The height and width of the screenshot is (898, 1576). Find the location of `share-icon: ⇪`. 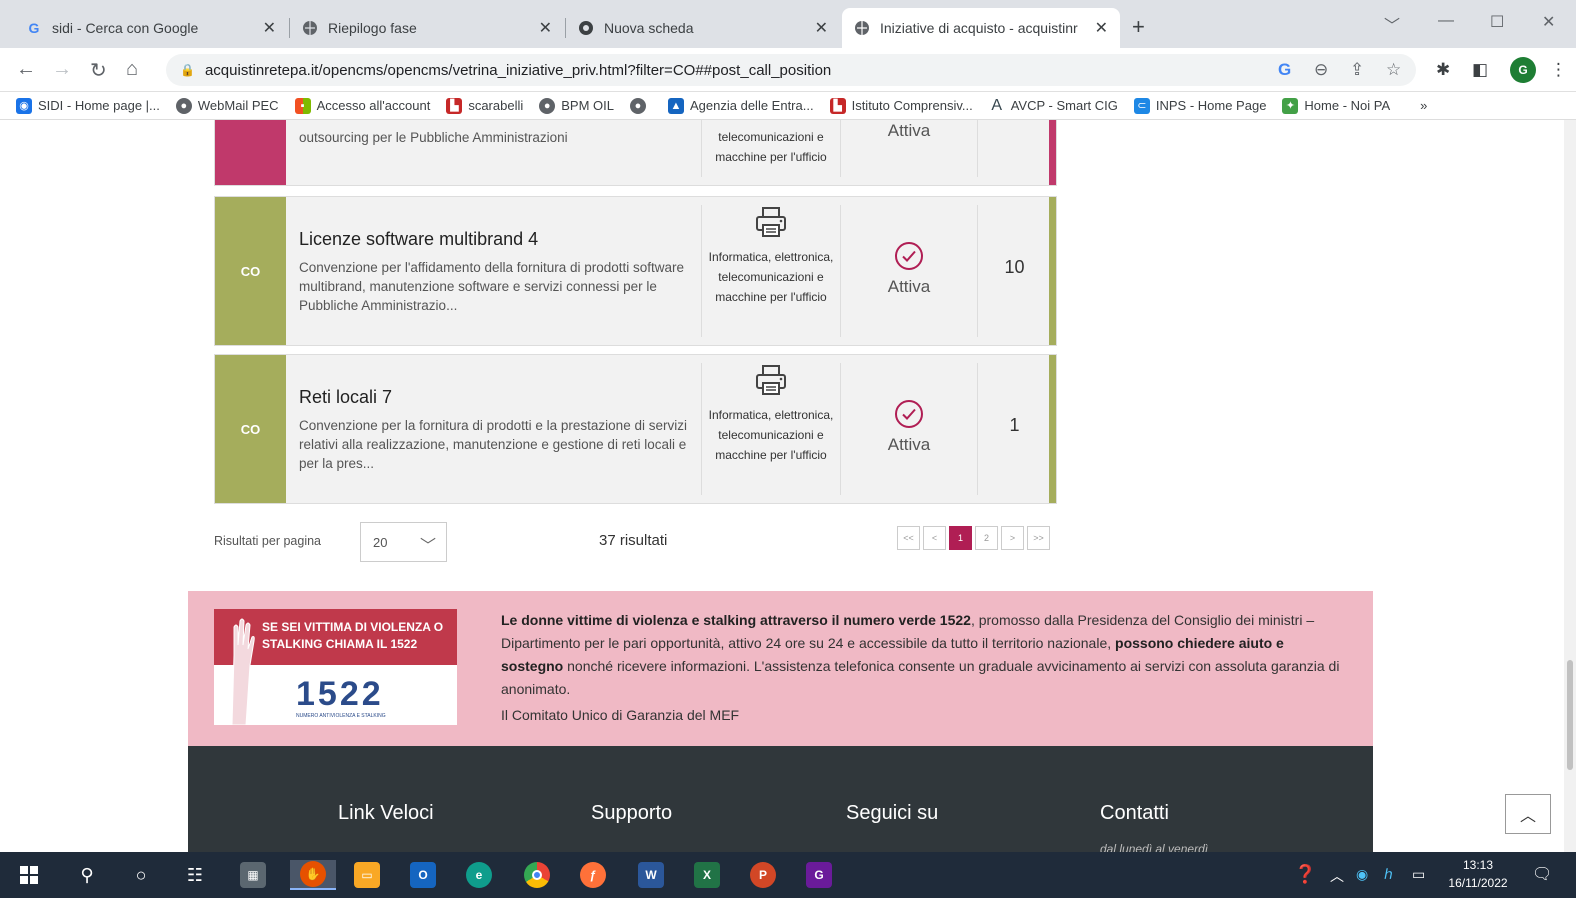

share-icon: ⇪ is located at coordinates (1357, 70).